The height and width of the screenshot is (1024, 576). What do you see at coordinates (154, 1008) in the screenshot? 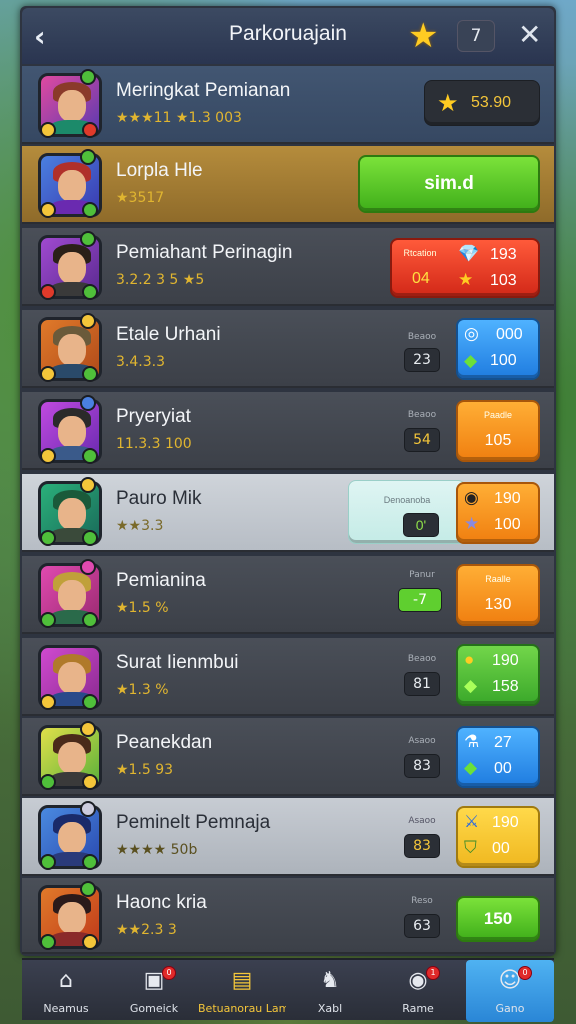
I see `nav-label: Gomeick` at bounding box center [154, 1008].